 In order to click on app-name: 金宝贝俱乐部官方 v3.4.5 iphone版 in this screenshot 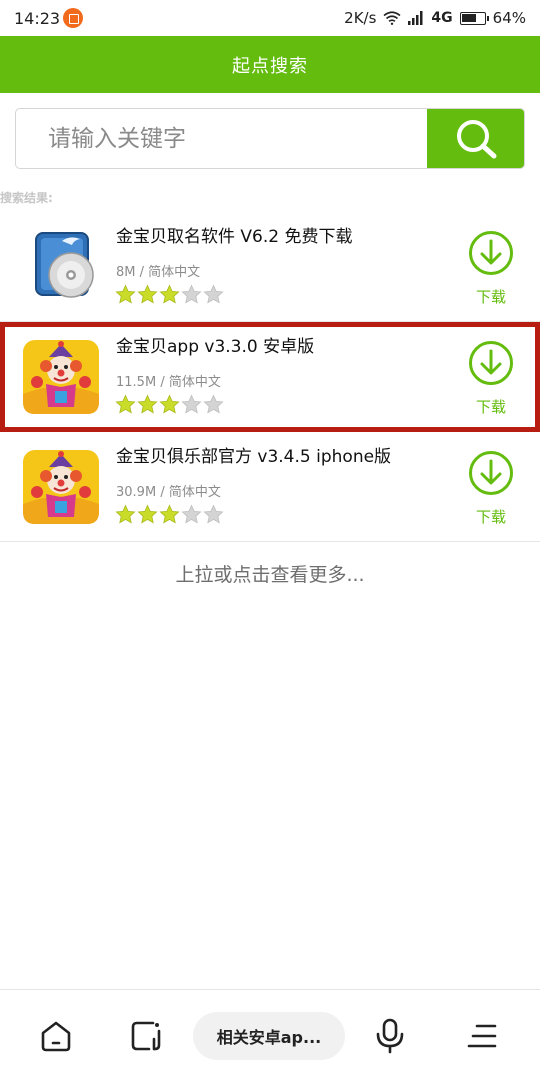, I will do `click(281, 457)`.